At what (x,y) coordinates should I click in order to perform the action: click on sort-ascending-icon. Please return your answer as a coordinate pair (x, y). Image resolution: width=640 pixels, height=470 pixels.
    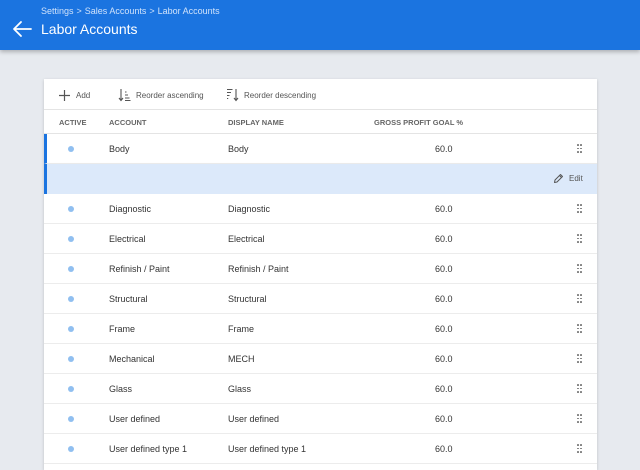
    Looking at the image, I should click on (124, 95).